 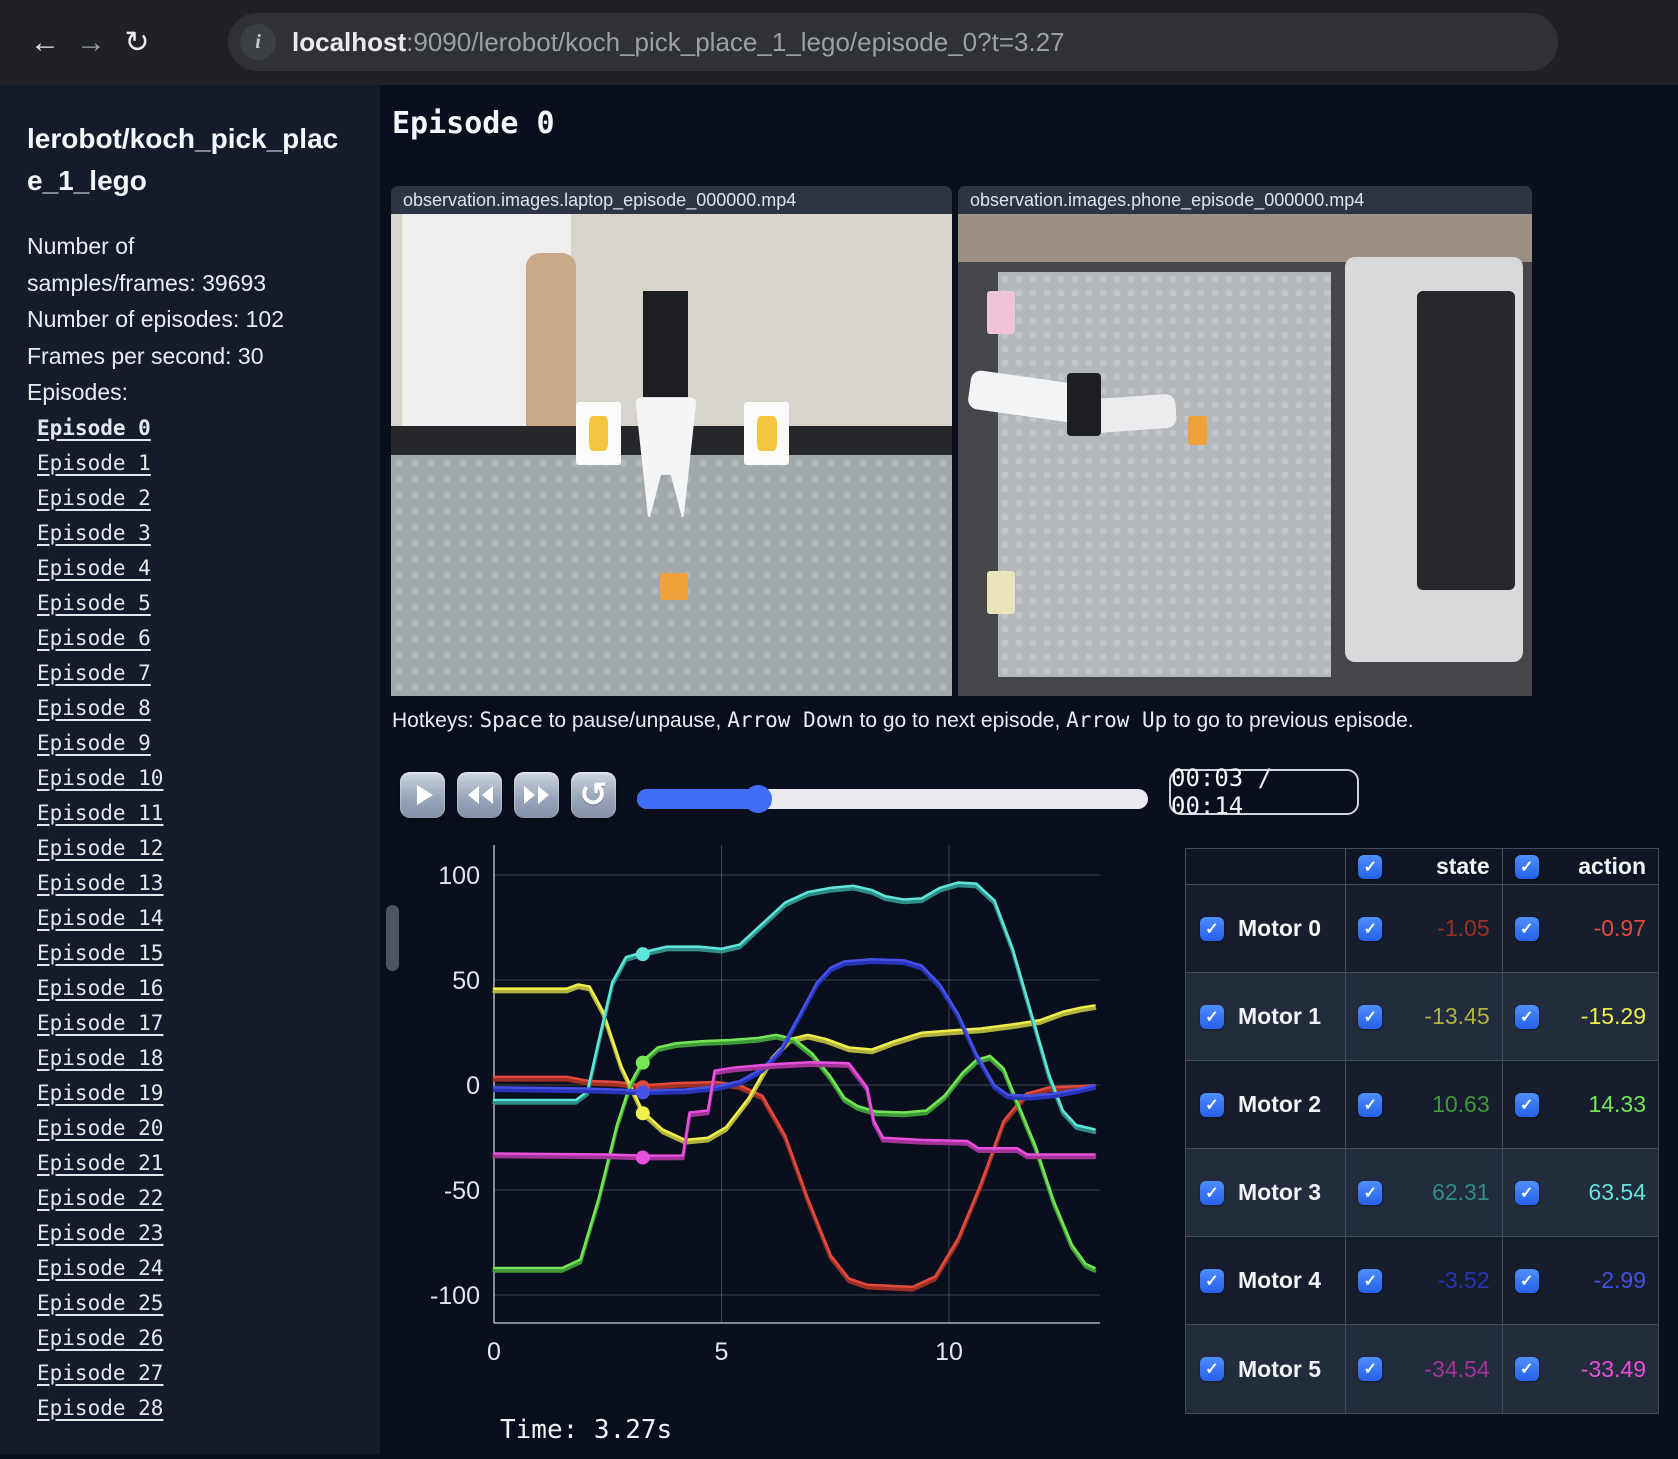 I want to click on video-phone, so click(x=1245, y=455).